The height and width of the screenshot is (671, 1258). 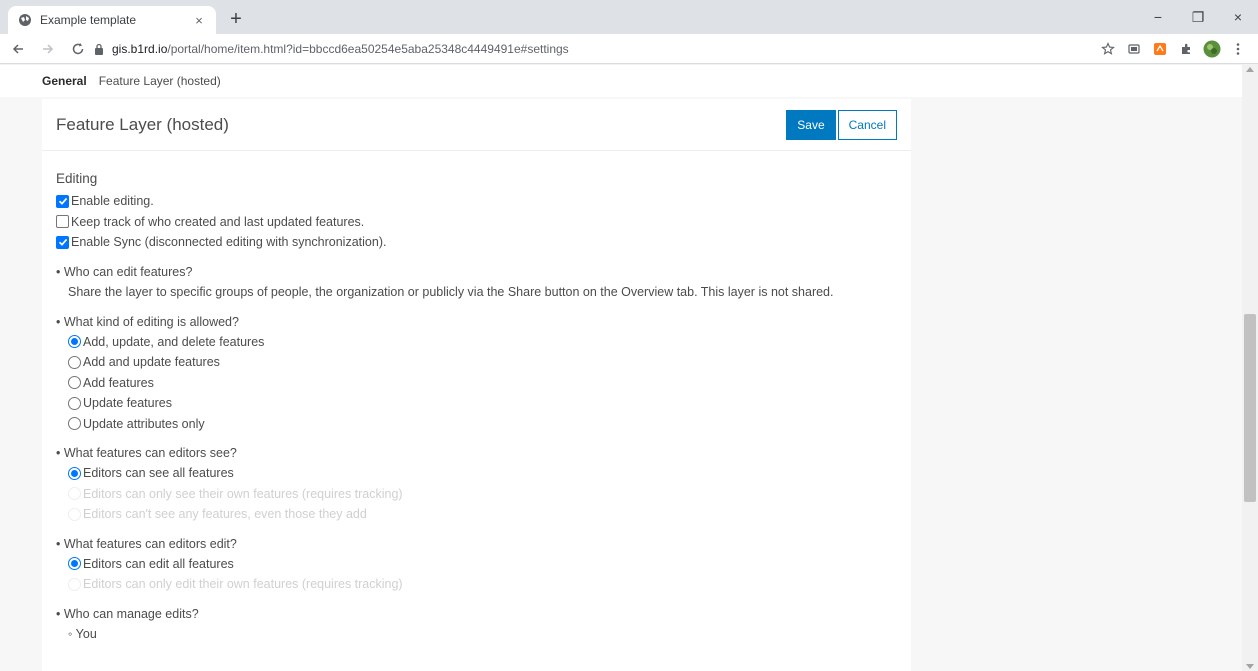 I want to click on new-tab-button: +, so click(x=236, y=20).